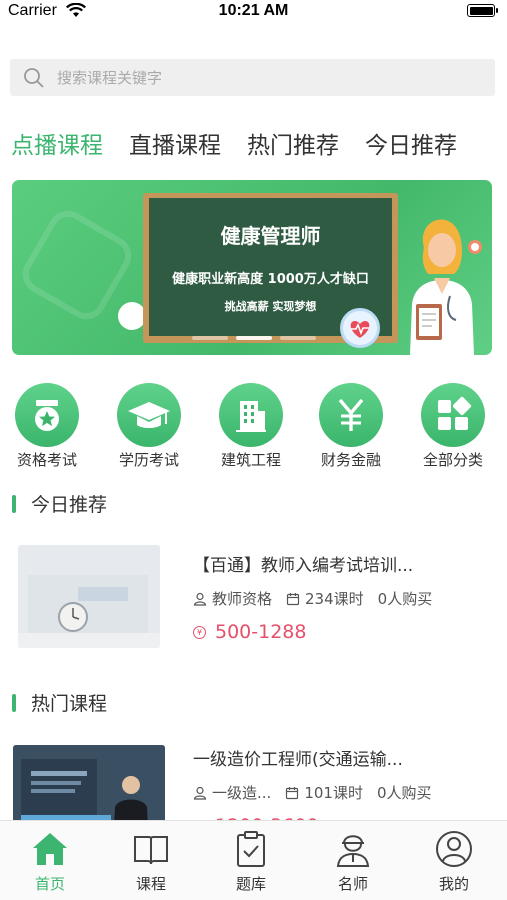 Image resolution: width=507 pixels, height=900 pixels. Describe the element at coordinates (34, 77) in the screenshot. I see `search-icon` at that location.